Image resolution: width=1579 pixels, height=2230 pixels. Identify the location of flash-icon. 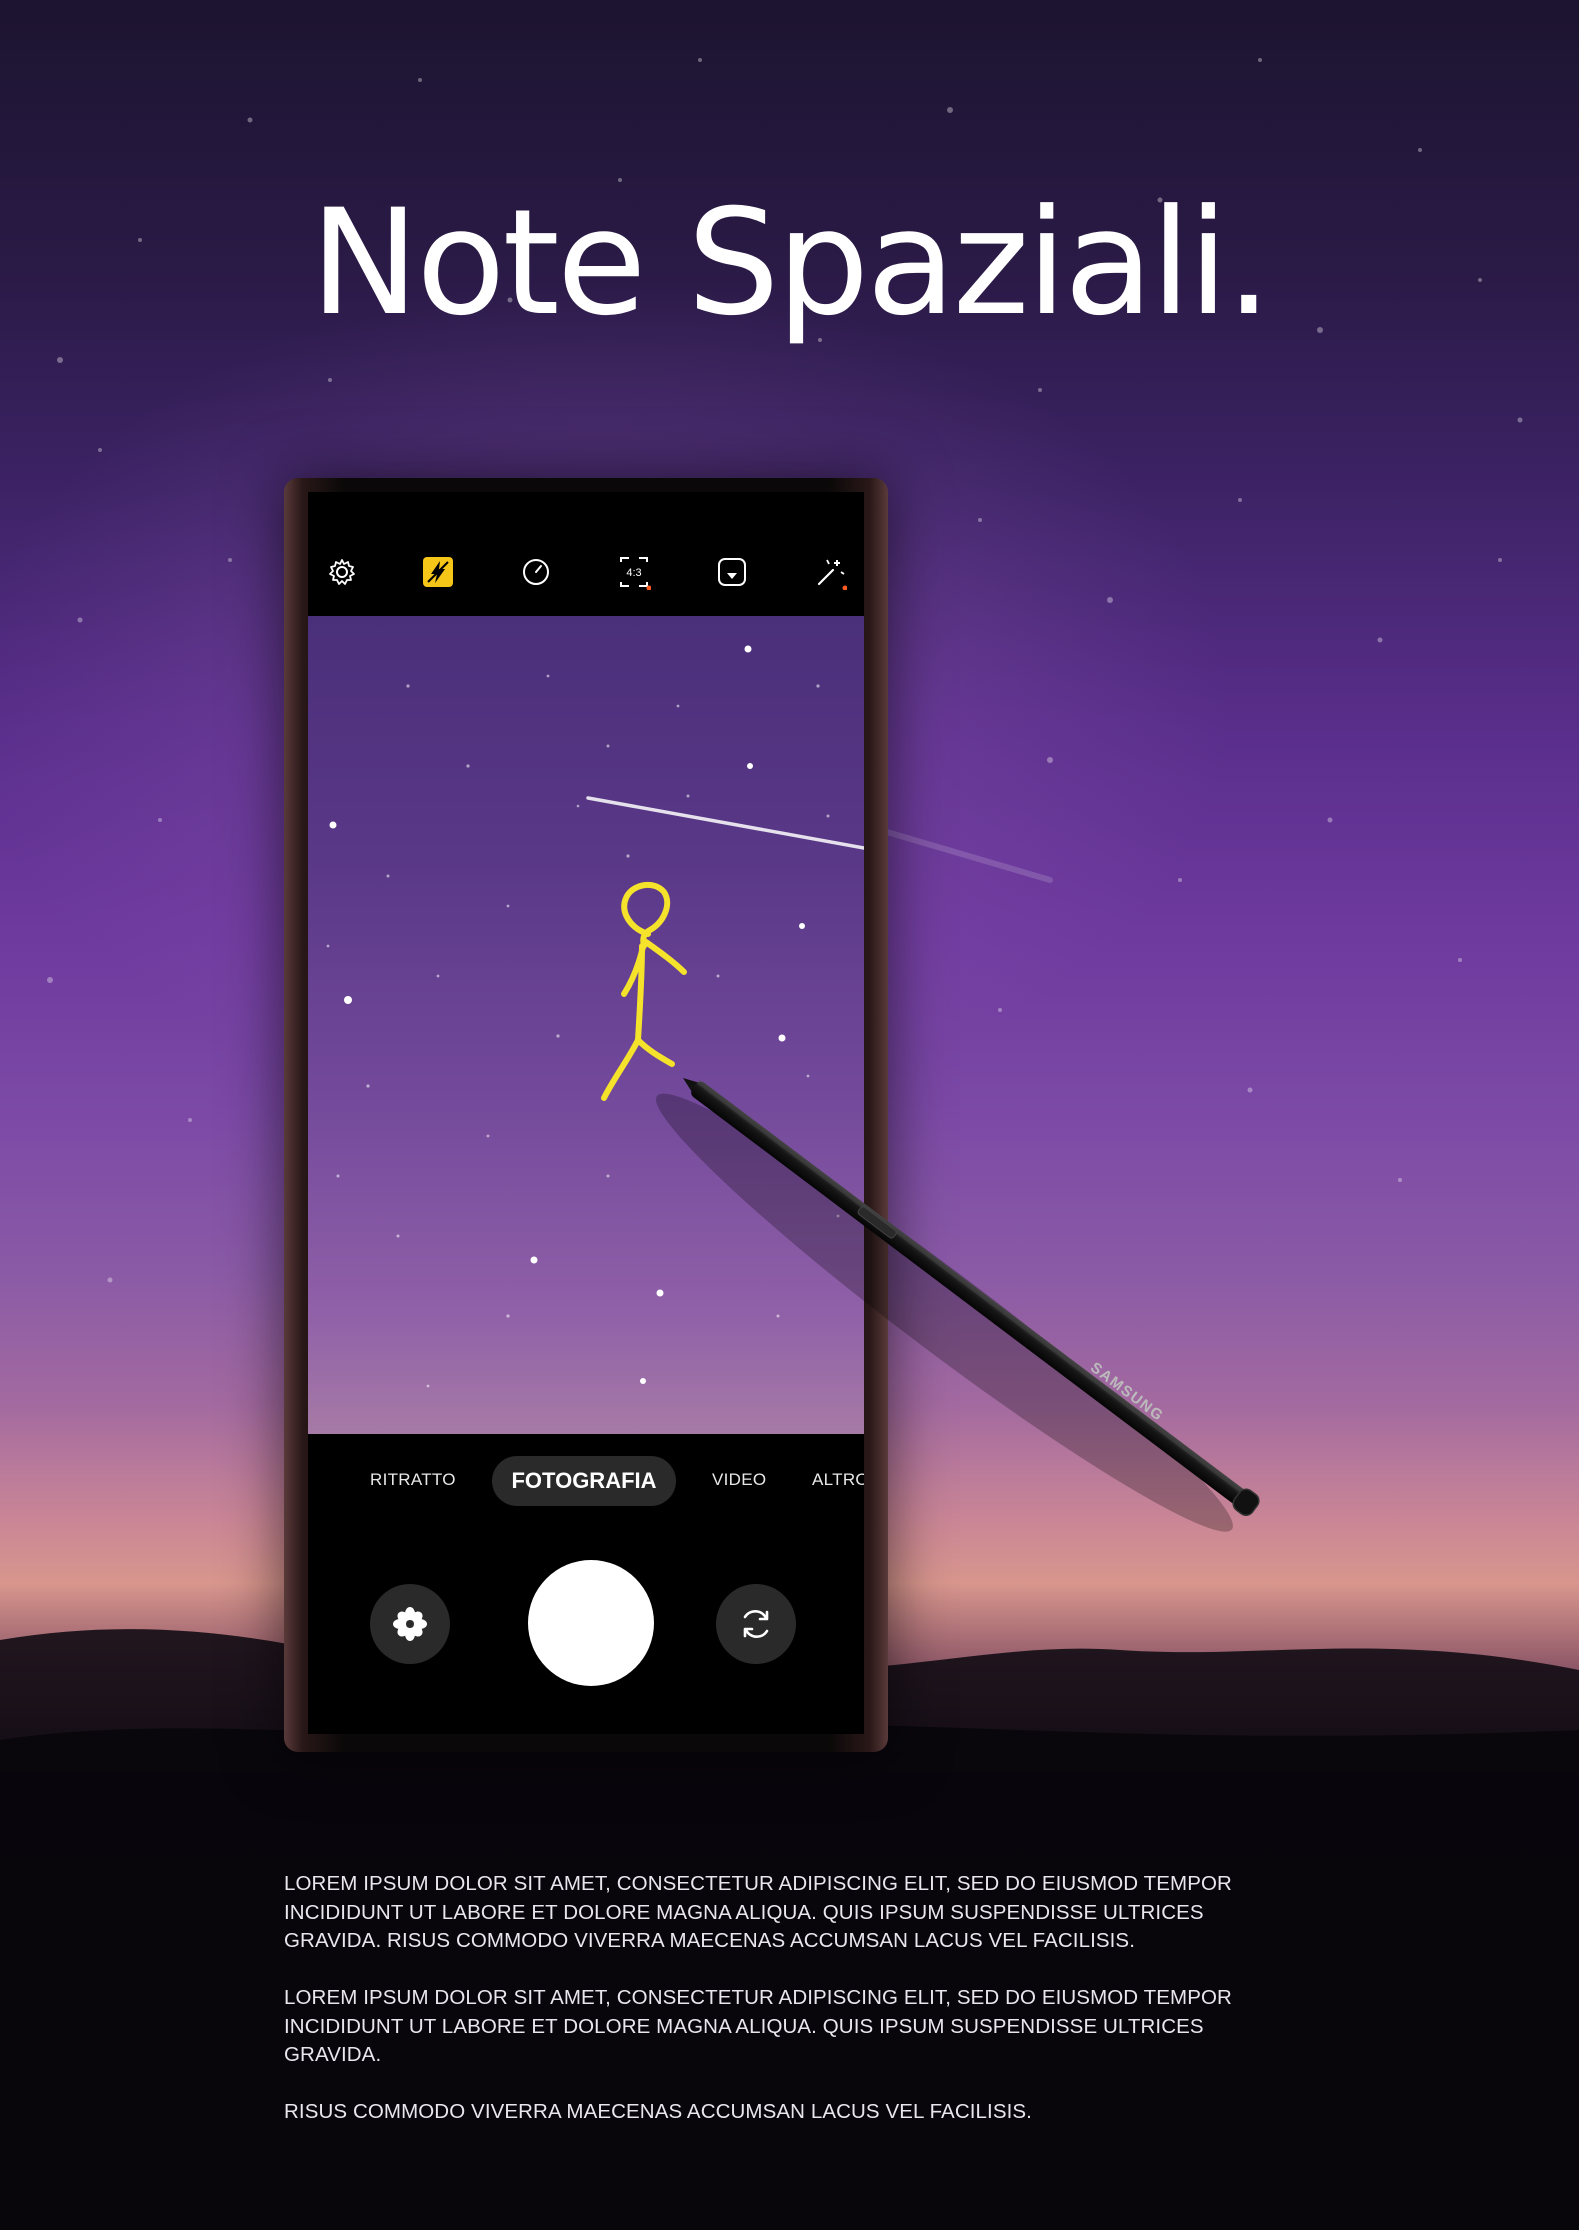
(438, 572).